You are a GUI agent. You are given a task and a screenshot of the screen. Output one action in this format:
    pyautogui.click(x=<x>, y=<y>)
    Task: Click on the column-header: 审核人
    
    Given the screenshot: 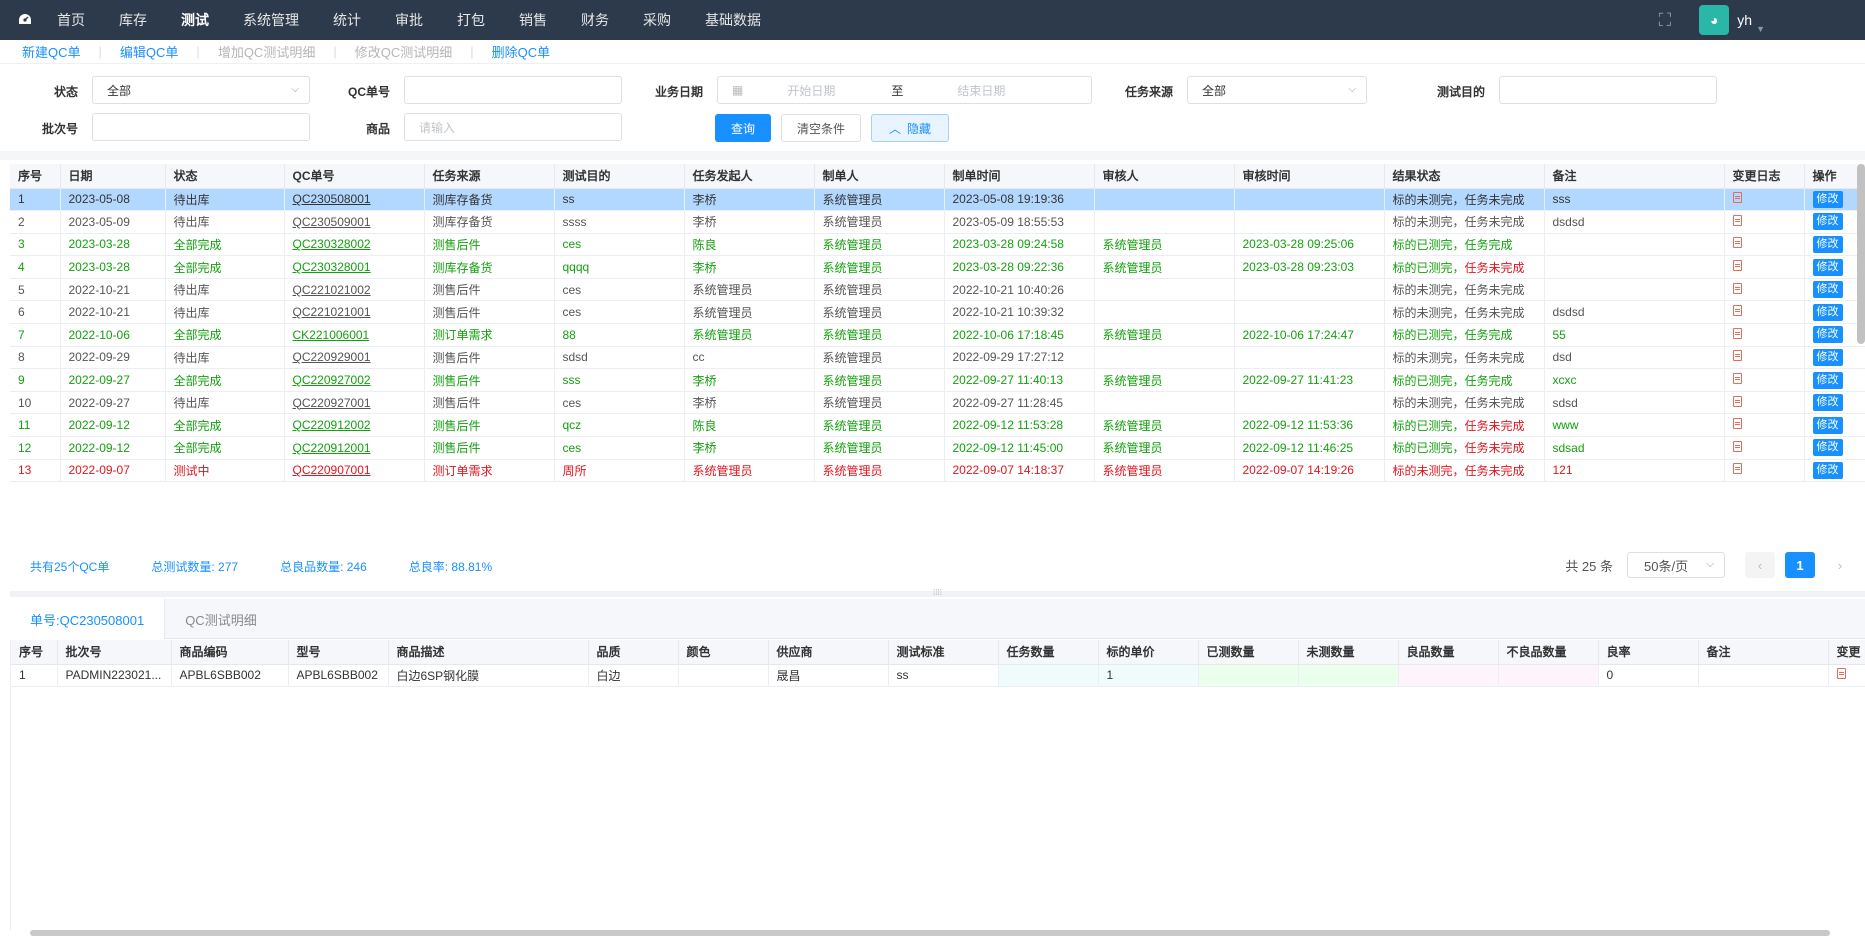 What is the action you would take?
    pyautogui.click(x=1164, y=176)
    